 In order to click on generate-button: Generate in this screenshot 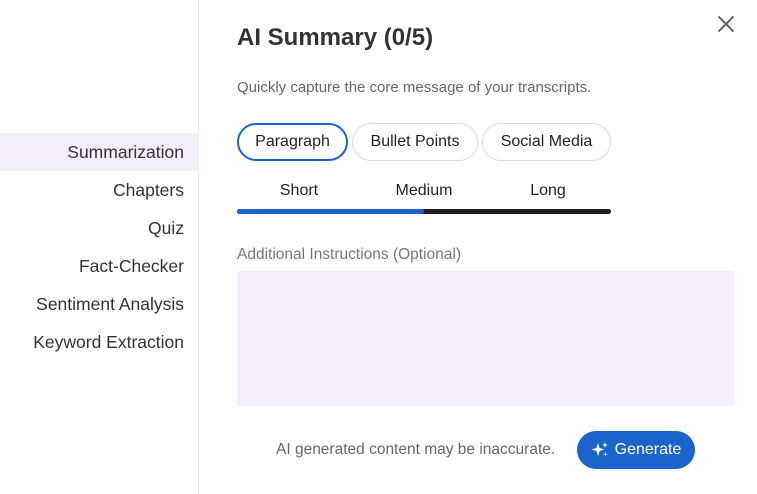, I will do `click(636, 450)`.